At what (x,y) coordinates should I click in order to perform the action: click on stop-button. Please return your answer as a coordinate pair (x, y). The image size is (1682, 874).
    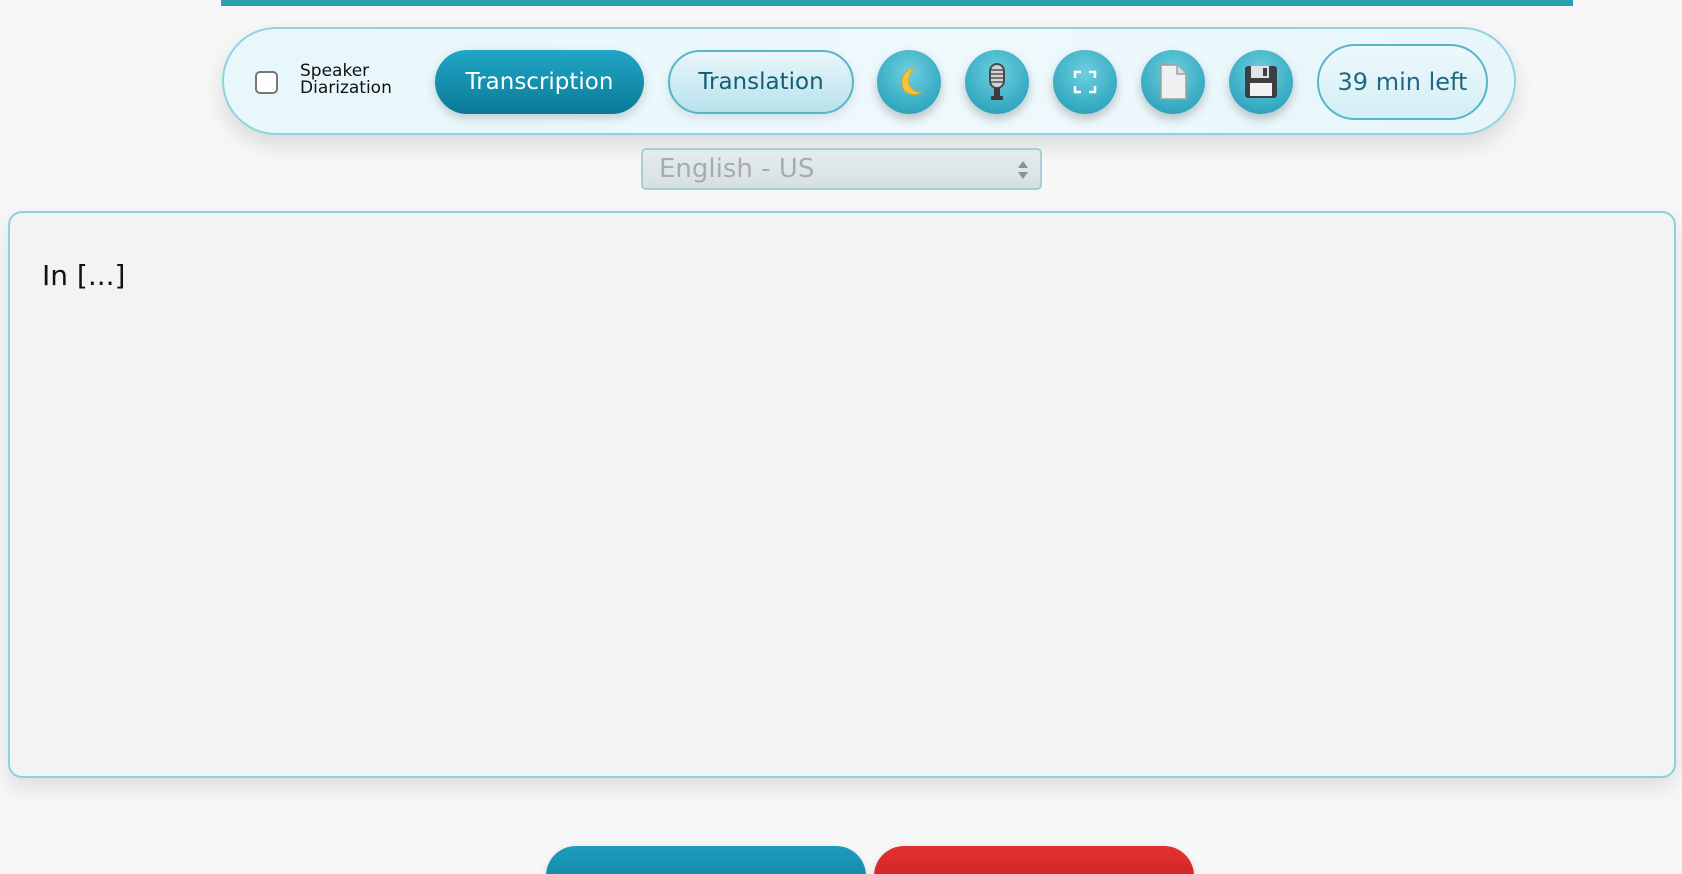
    Looking at the image, I should click on (1034, 860).